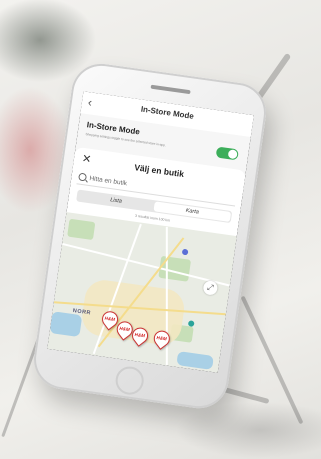 The image size is (321, 459). I want to click on marble-vein, so click(272, 360).